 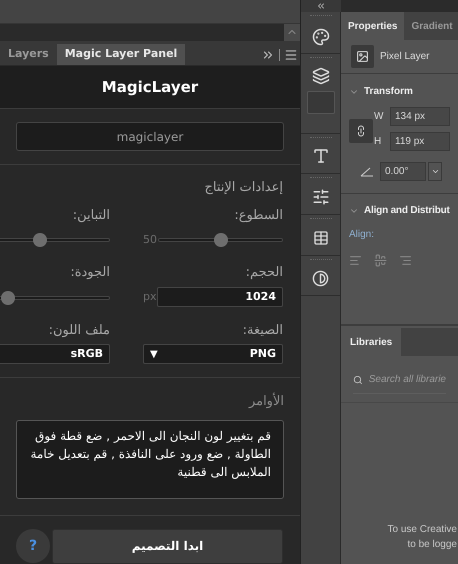 I want to click on section-title: إعدادات الإنتاج, so click(x=243, y=188).